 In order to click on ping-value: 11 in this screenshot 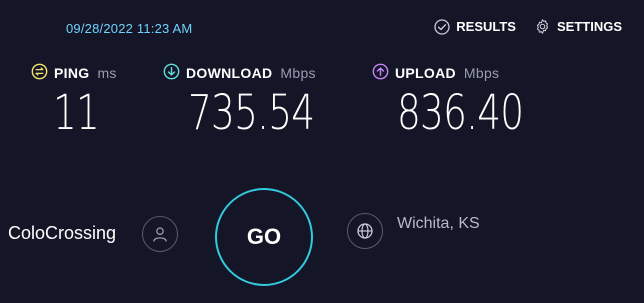, I will do `click(76, 113)`.